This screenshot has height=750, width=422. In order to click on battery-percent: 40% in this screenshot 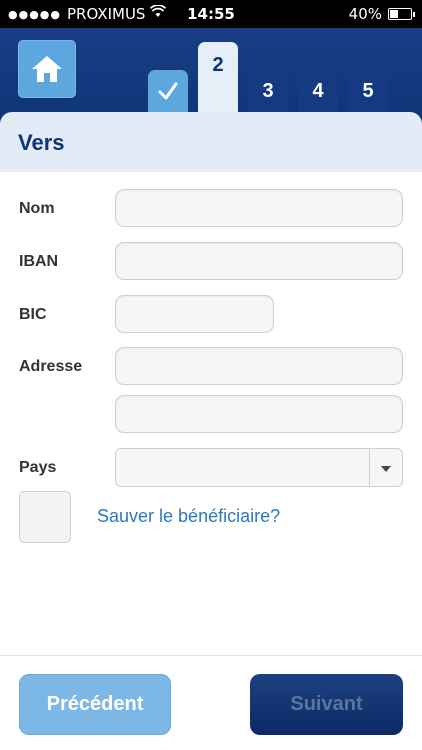, I will do `click(365, 14)`.